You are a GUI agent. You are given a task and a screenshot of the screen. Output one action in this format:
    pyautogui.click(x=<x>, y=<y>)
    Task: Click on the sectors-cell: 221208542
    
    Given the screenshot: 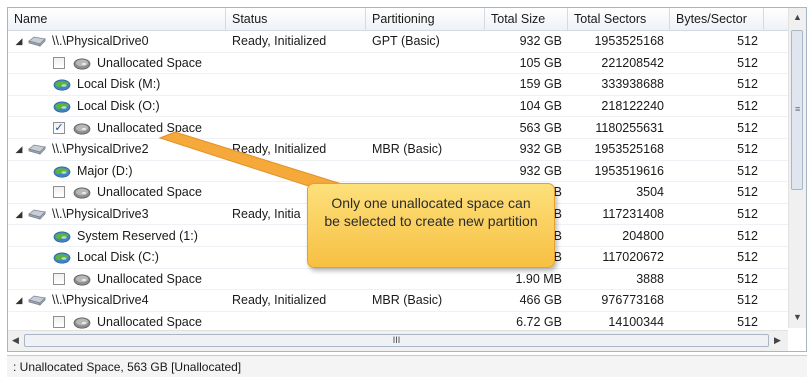 What is the action you would take?
    pyautogui.click(x=632, y=62)
    